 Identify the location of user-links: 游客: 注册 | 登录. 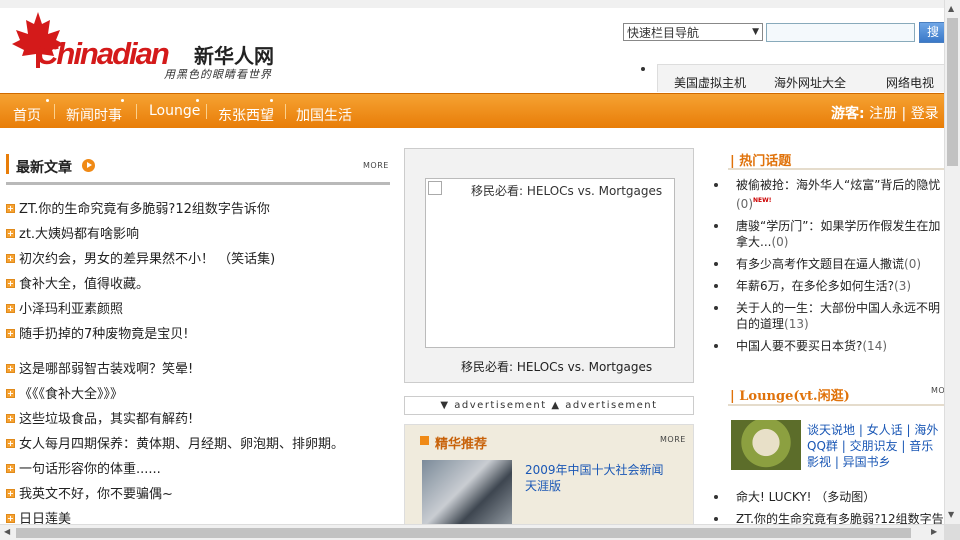
(885, 113).